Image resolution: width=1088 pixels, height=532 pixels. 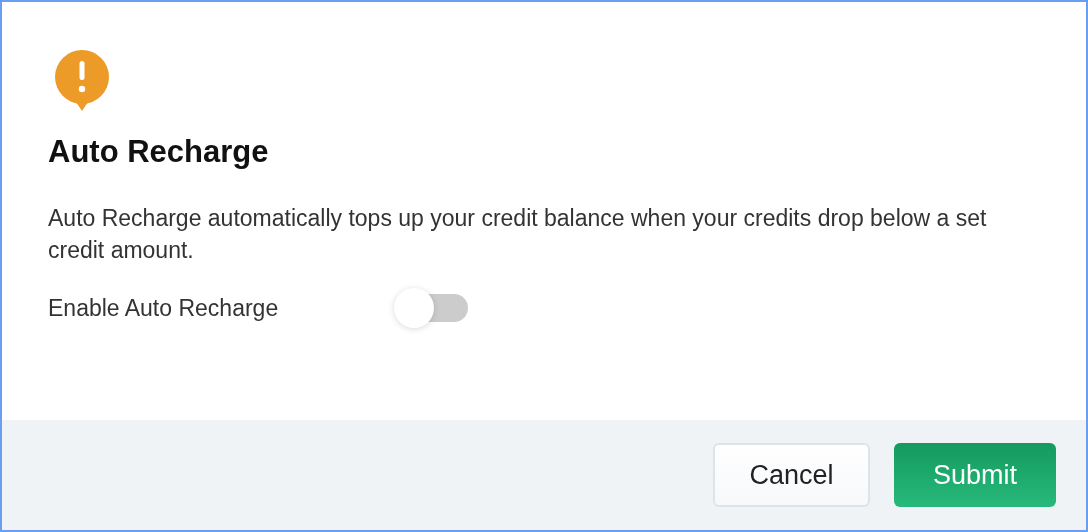 What do you see at coordinates (164, 308) in the screenshot?
I see `toggle-label: Enable Auto Recharge` at bounding box center [164, 308].